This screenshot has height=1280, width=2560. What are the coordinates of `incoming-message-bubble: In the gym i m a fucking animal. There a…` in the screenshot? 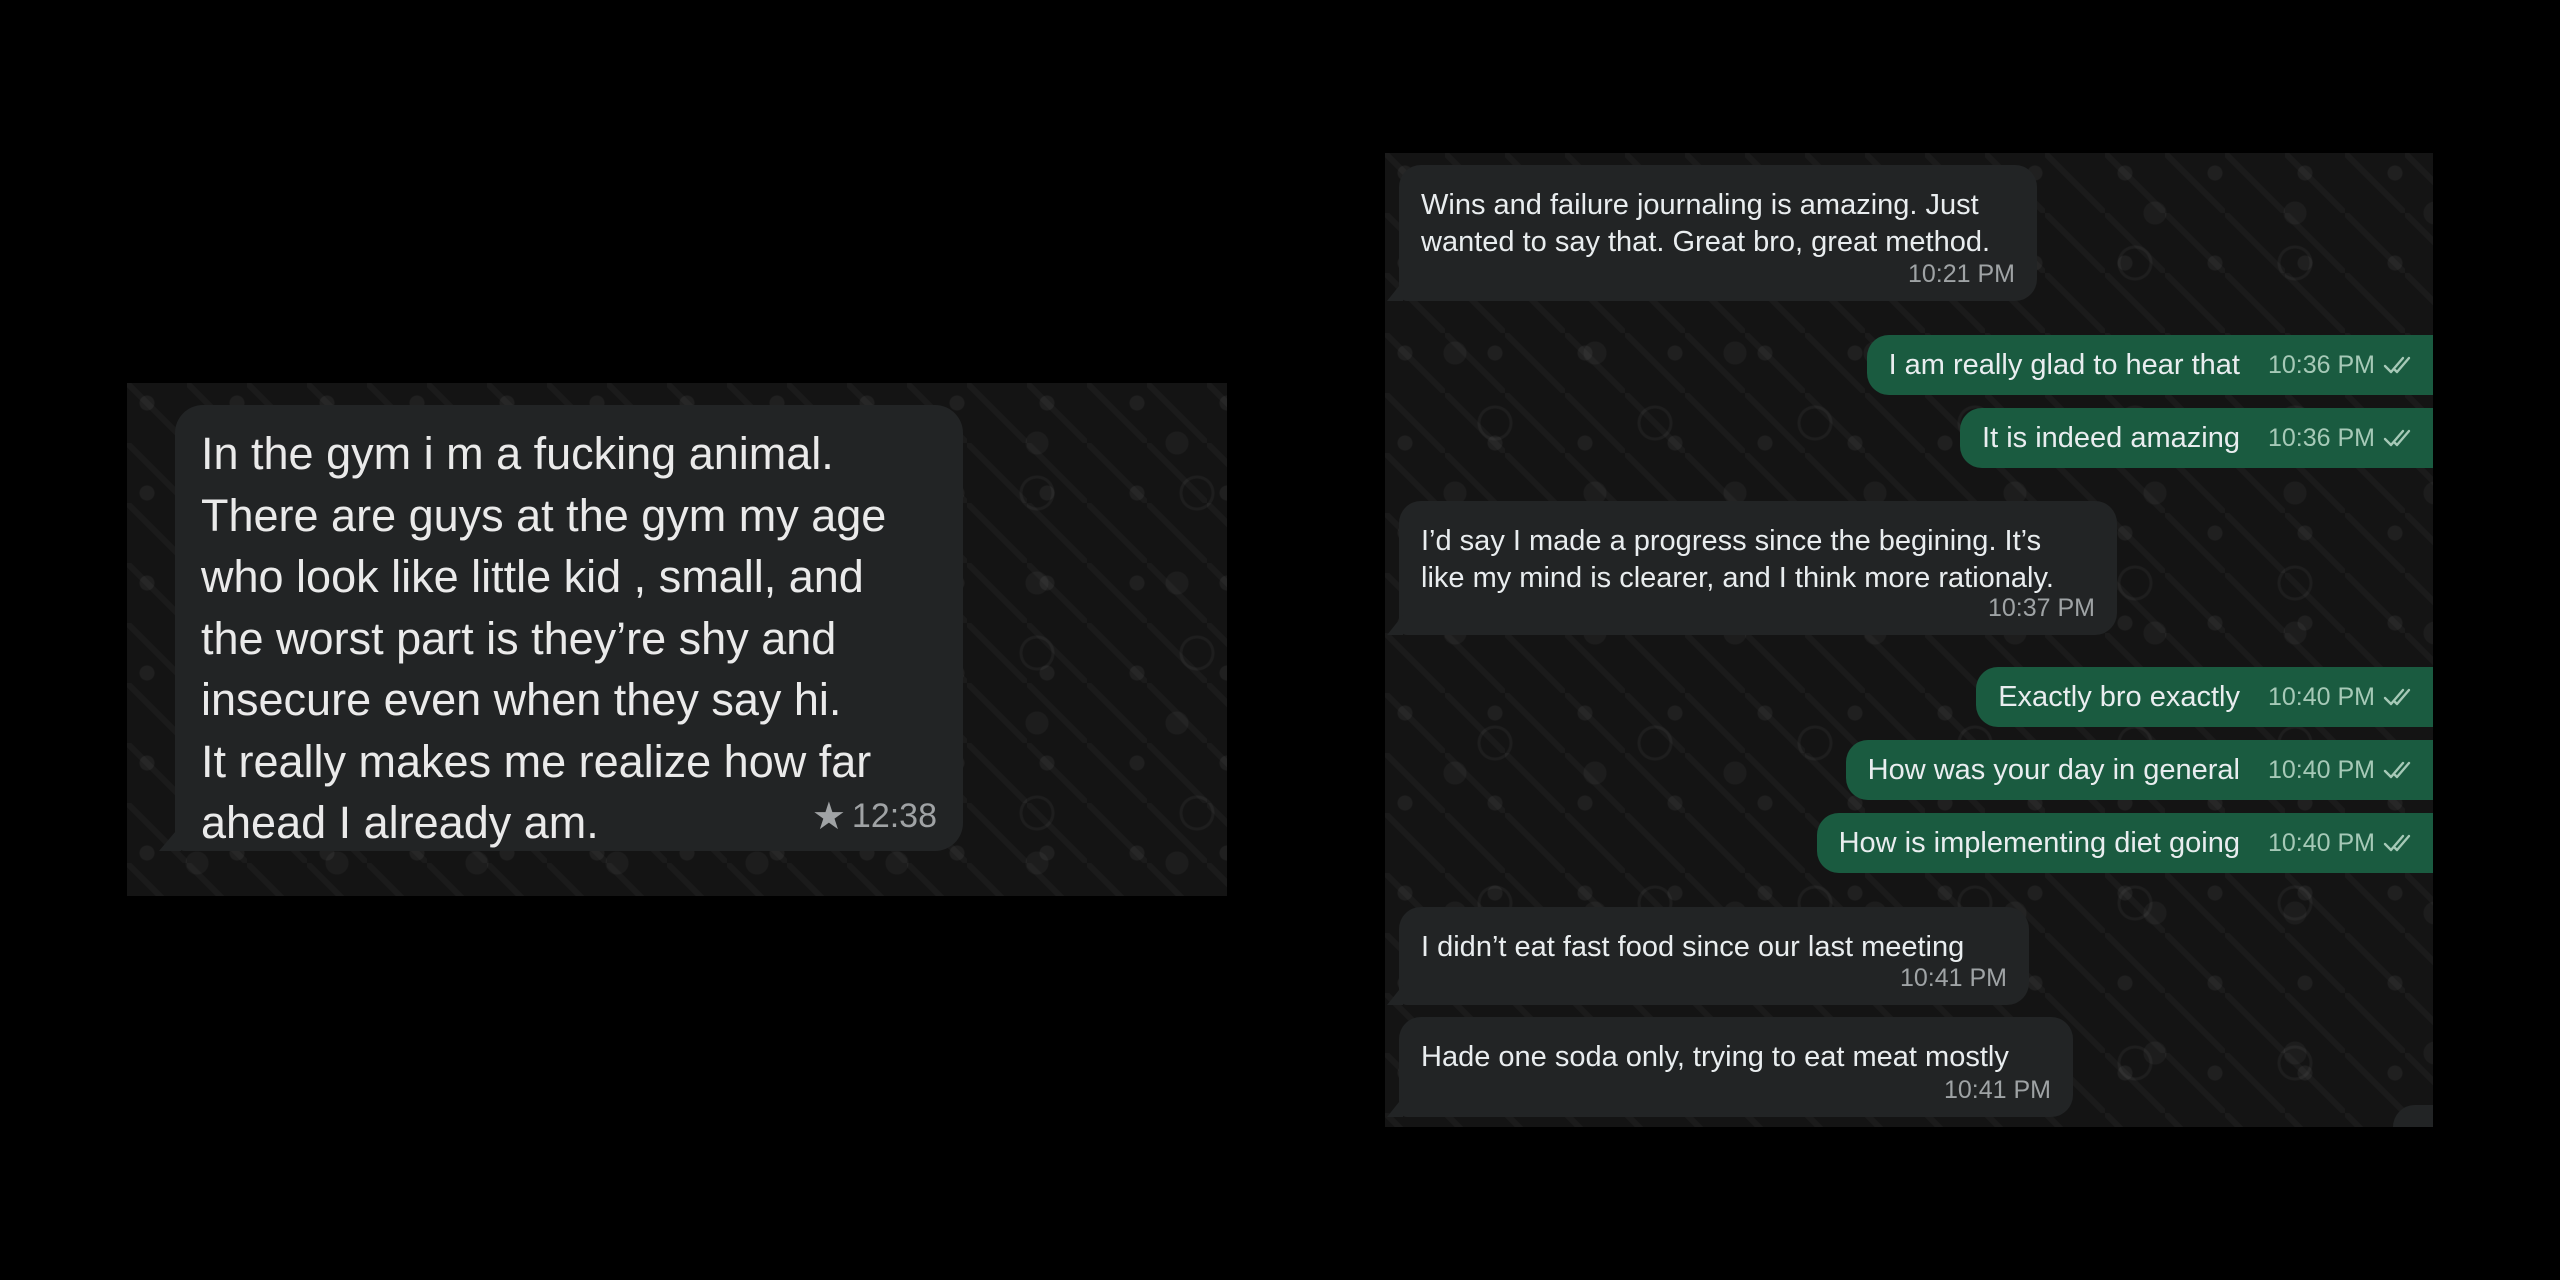 It's located at (561, 629).